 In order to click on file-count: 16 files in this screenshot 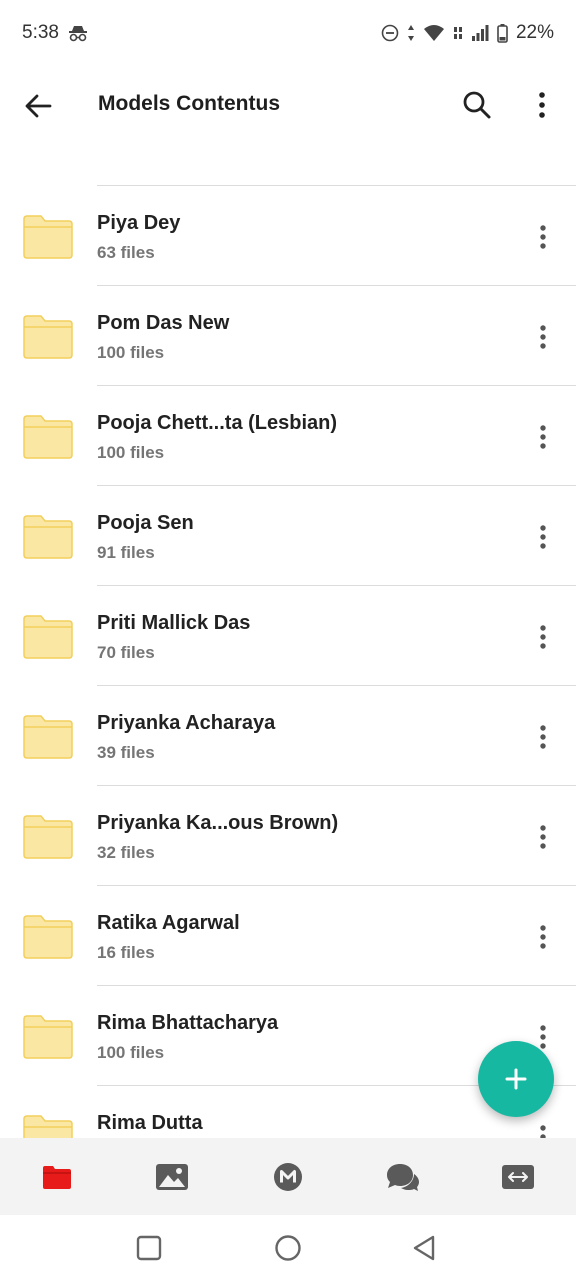, I will do `click(126, 952)`.